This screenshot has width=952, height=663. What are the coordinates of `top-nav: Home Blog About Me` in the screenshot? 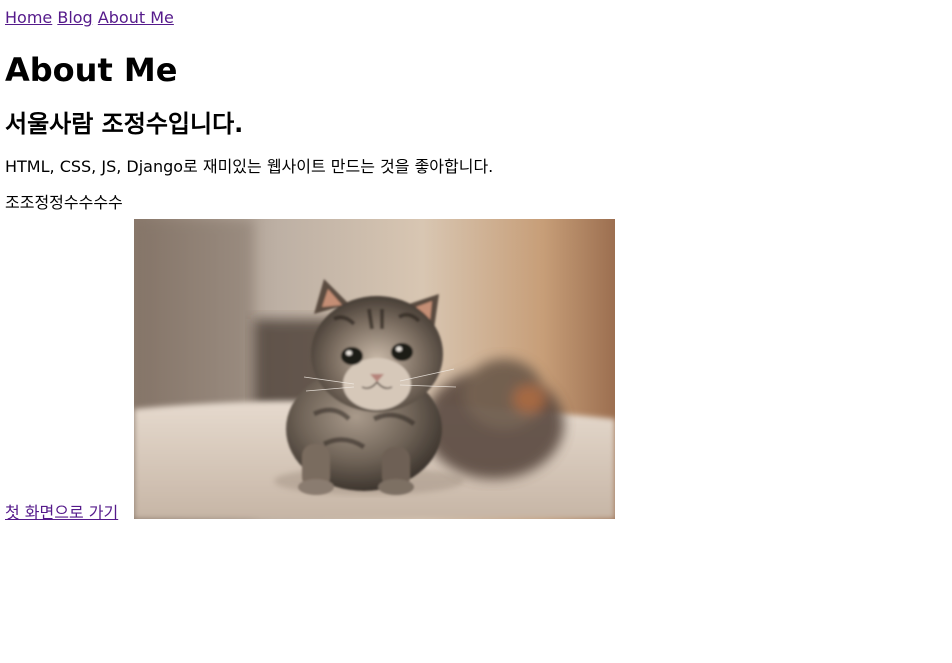 It's located at (476, 18).